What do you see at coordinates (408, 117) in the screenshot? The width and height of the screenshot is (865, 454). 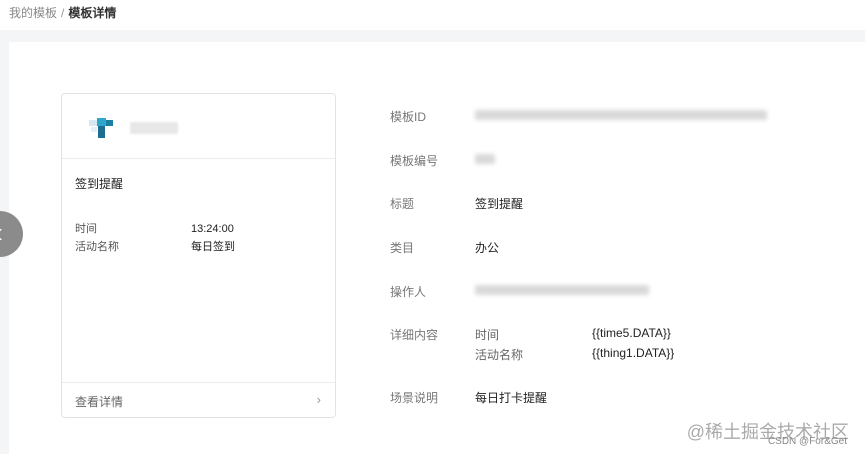 I see `template-id-label: 模板ID` at bounding box center [408, 117].